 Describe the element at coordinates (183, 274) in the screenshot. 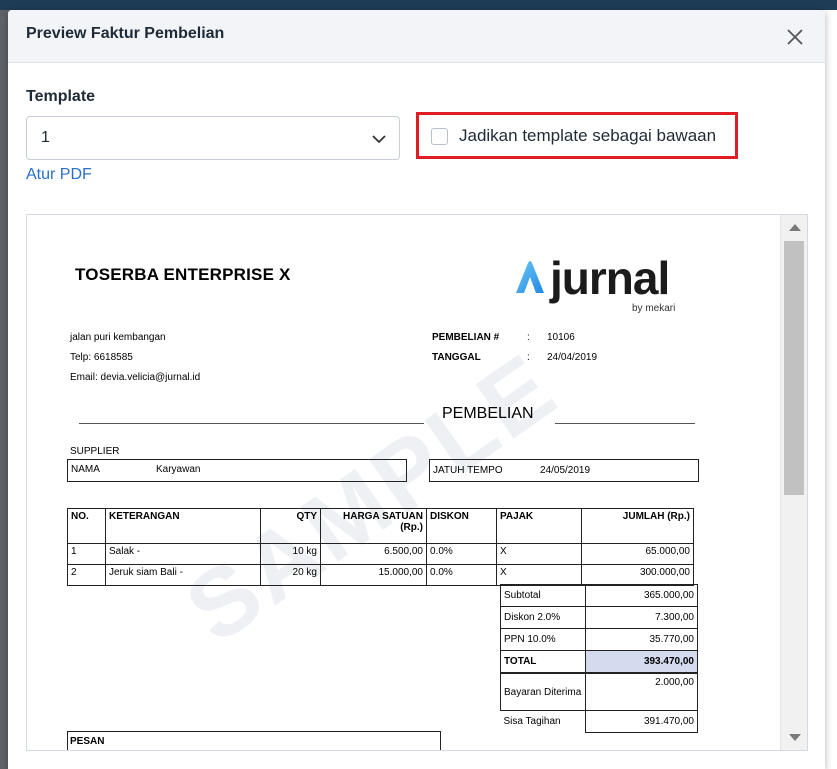

I see `company-name: TOSERBA ENTERPRISE X` at that location.